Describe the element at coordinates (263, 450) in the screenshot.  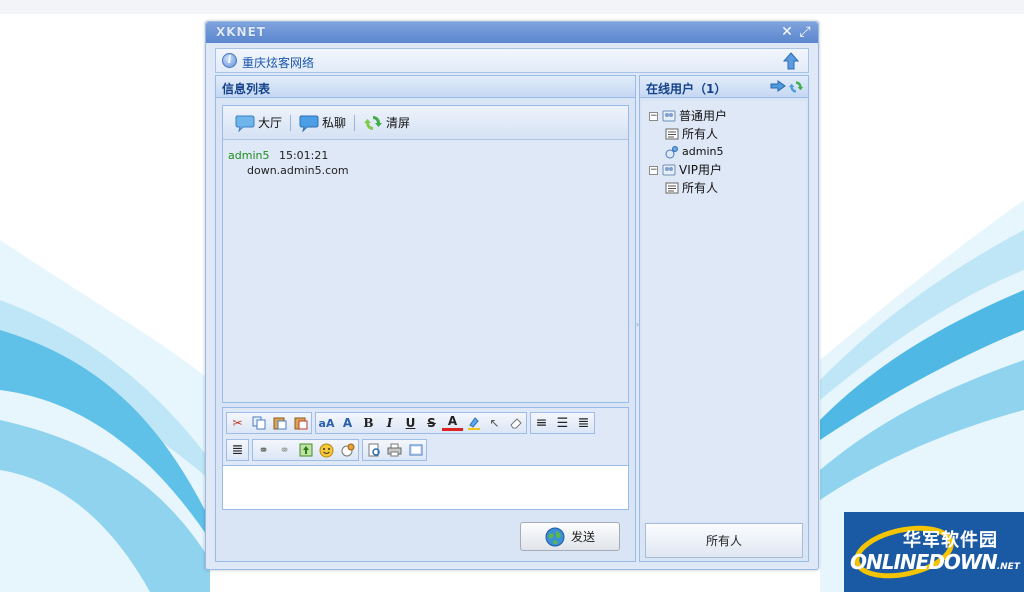
I see `link-icon: ⚭` at that location.